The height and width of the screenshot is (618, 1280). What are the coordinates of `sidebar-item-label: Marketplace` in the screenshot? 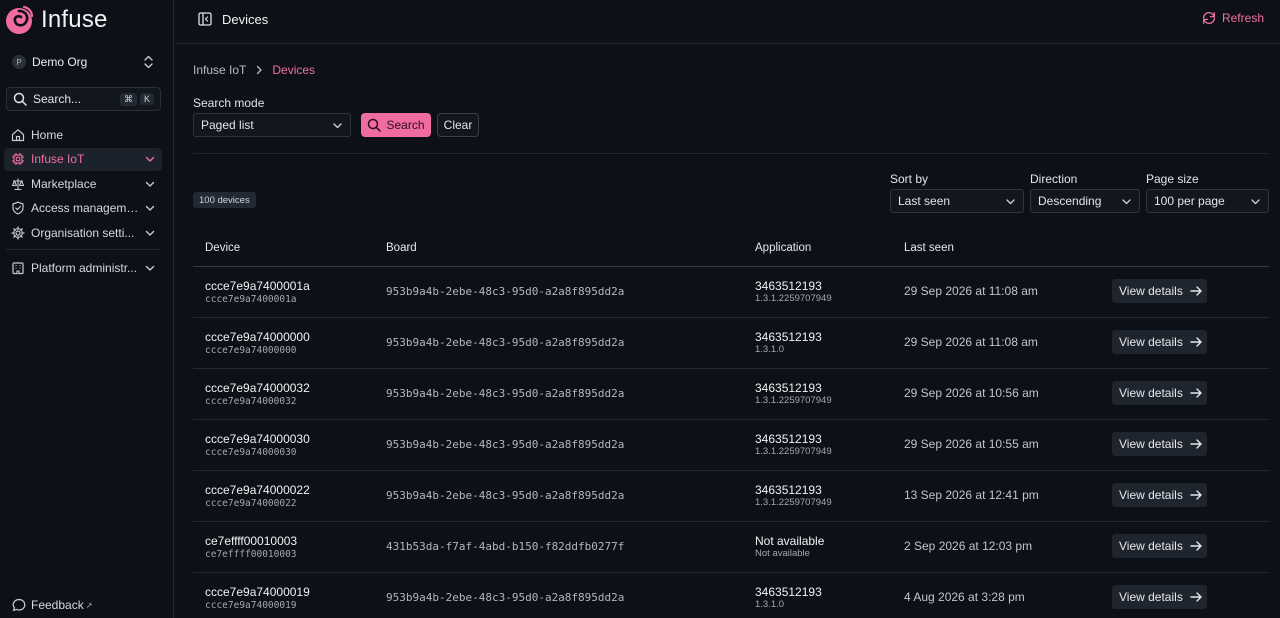 It's located at (64, 183).